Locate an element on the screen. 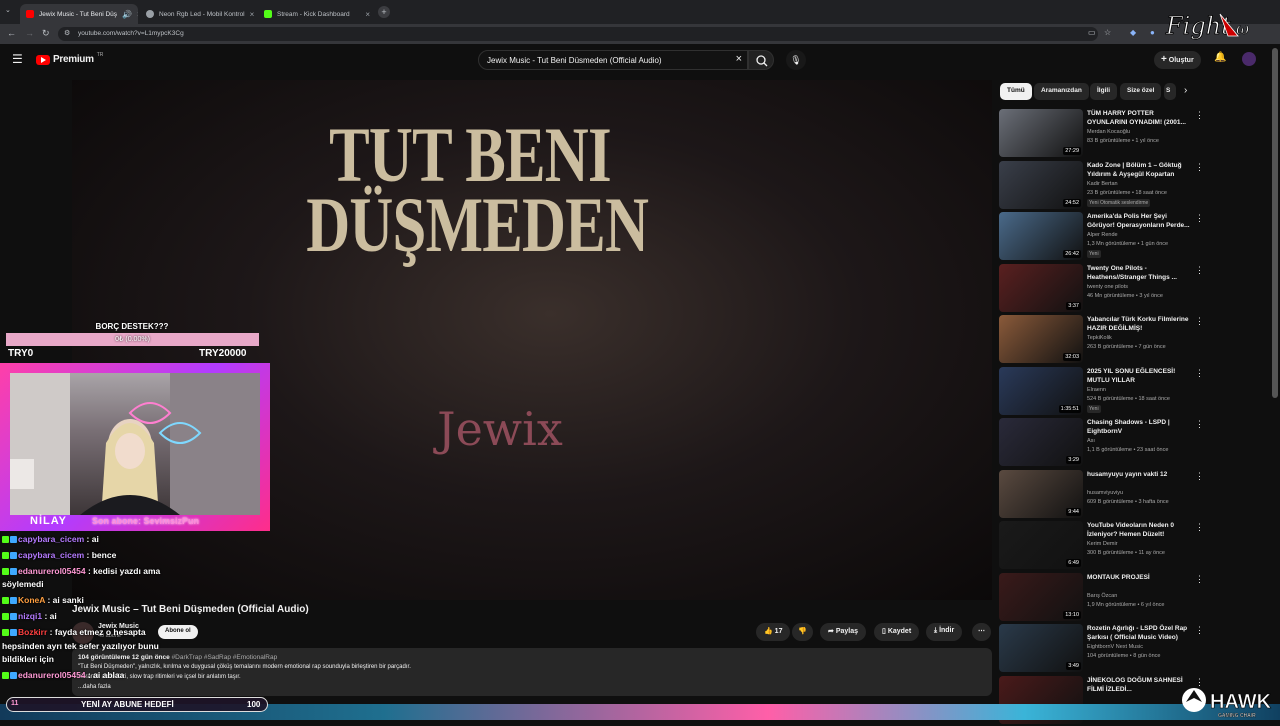 The height and width of the screenshot is (726, 1280). recommendation-channel: Kerim Demir is located at coordinates (1102, 544).